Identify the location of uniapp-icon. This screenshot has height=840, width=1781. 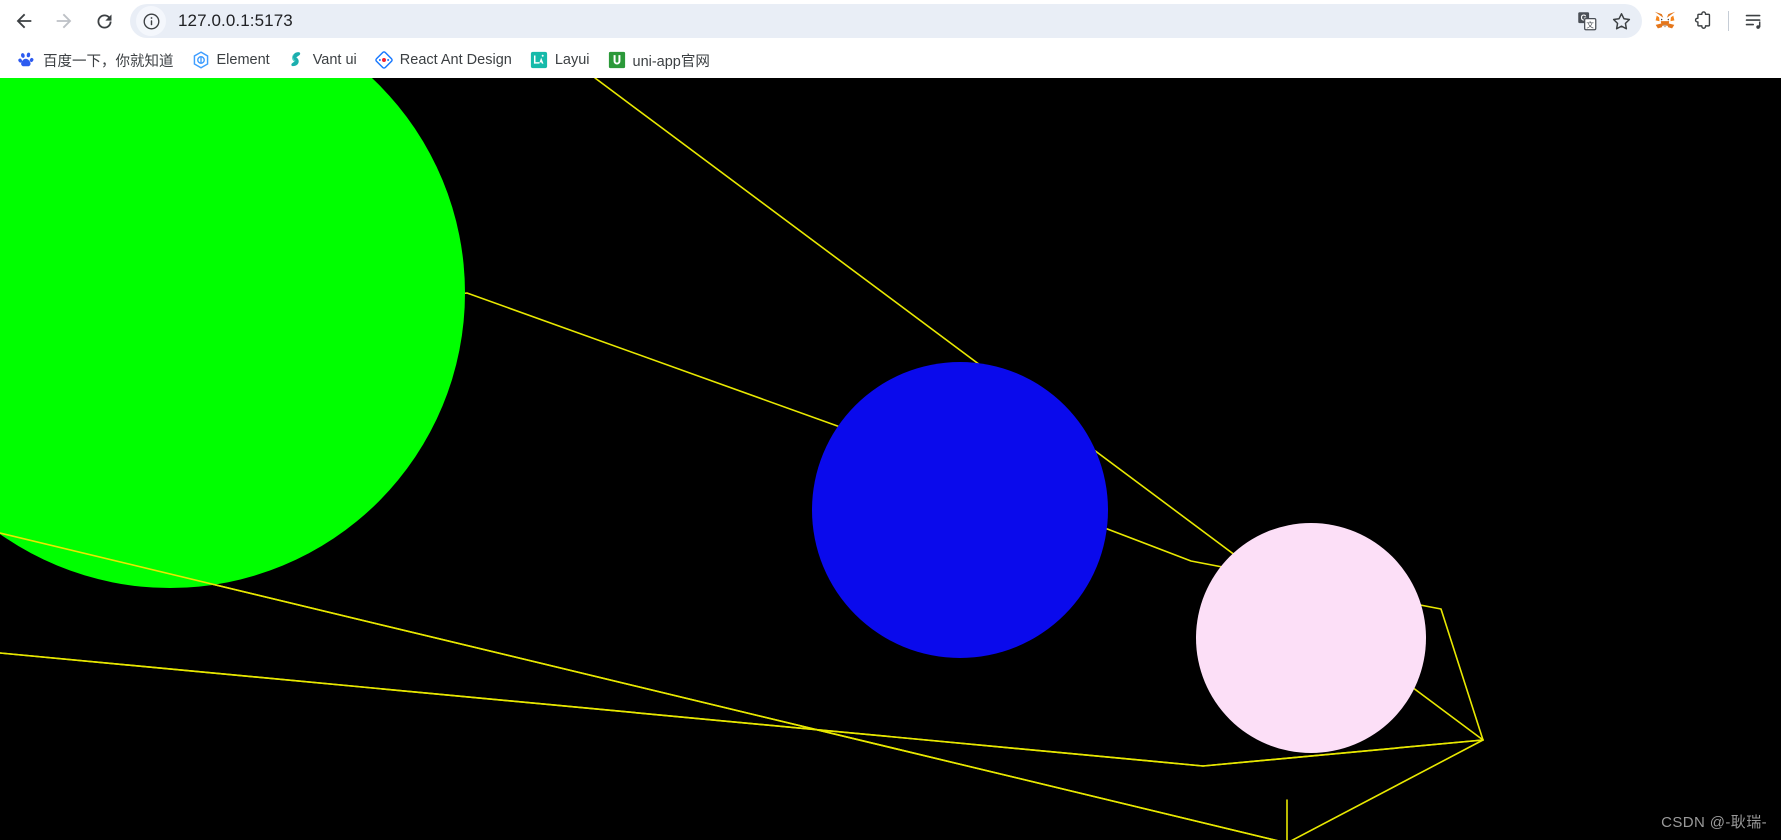
(617, 60).